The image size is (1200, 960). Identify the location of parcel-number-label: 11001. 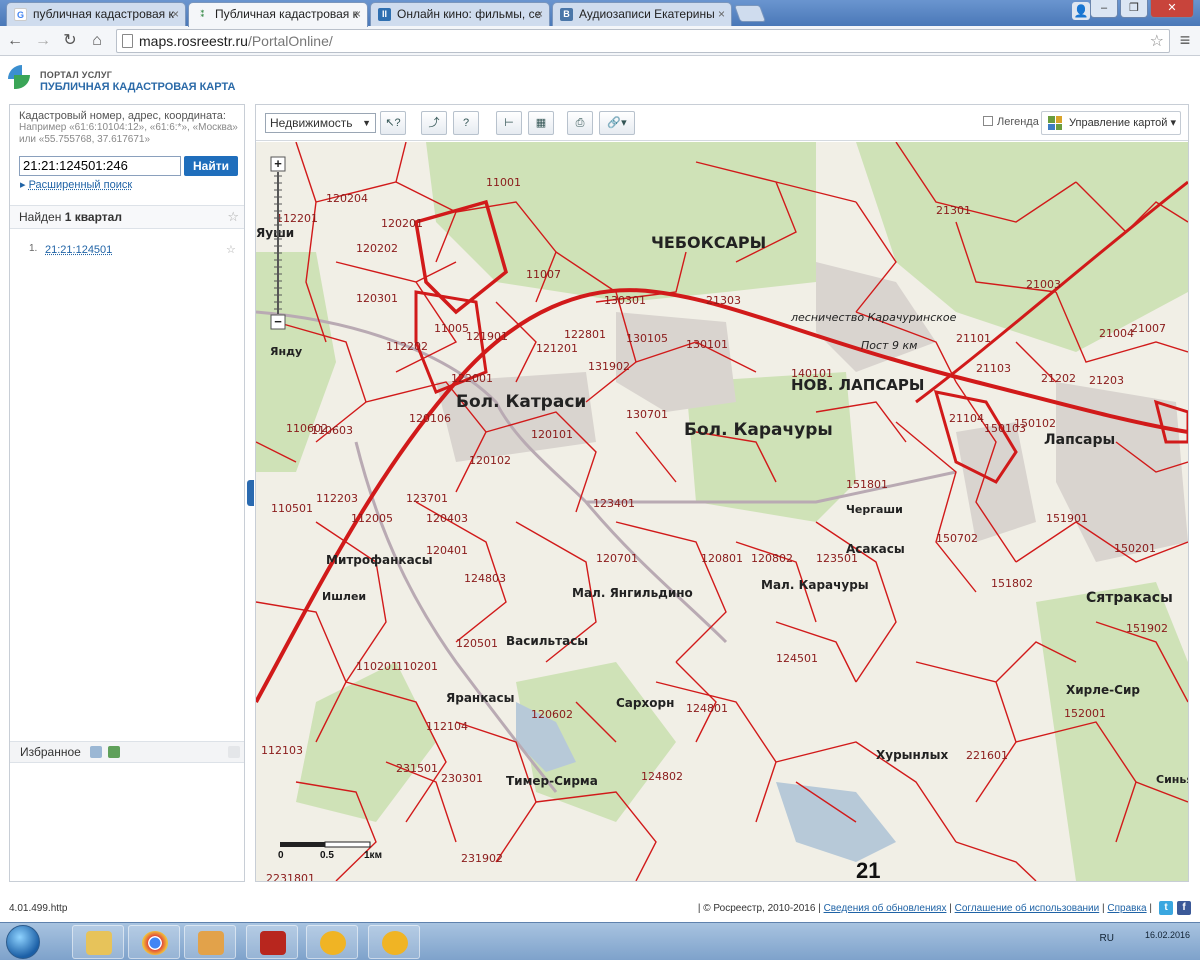
(503, 182).